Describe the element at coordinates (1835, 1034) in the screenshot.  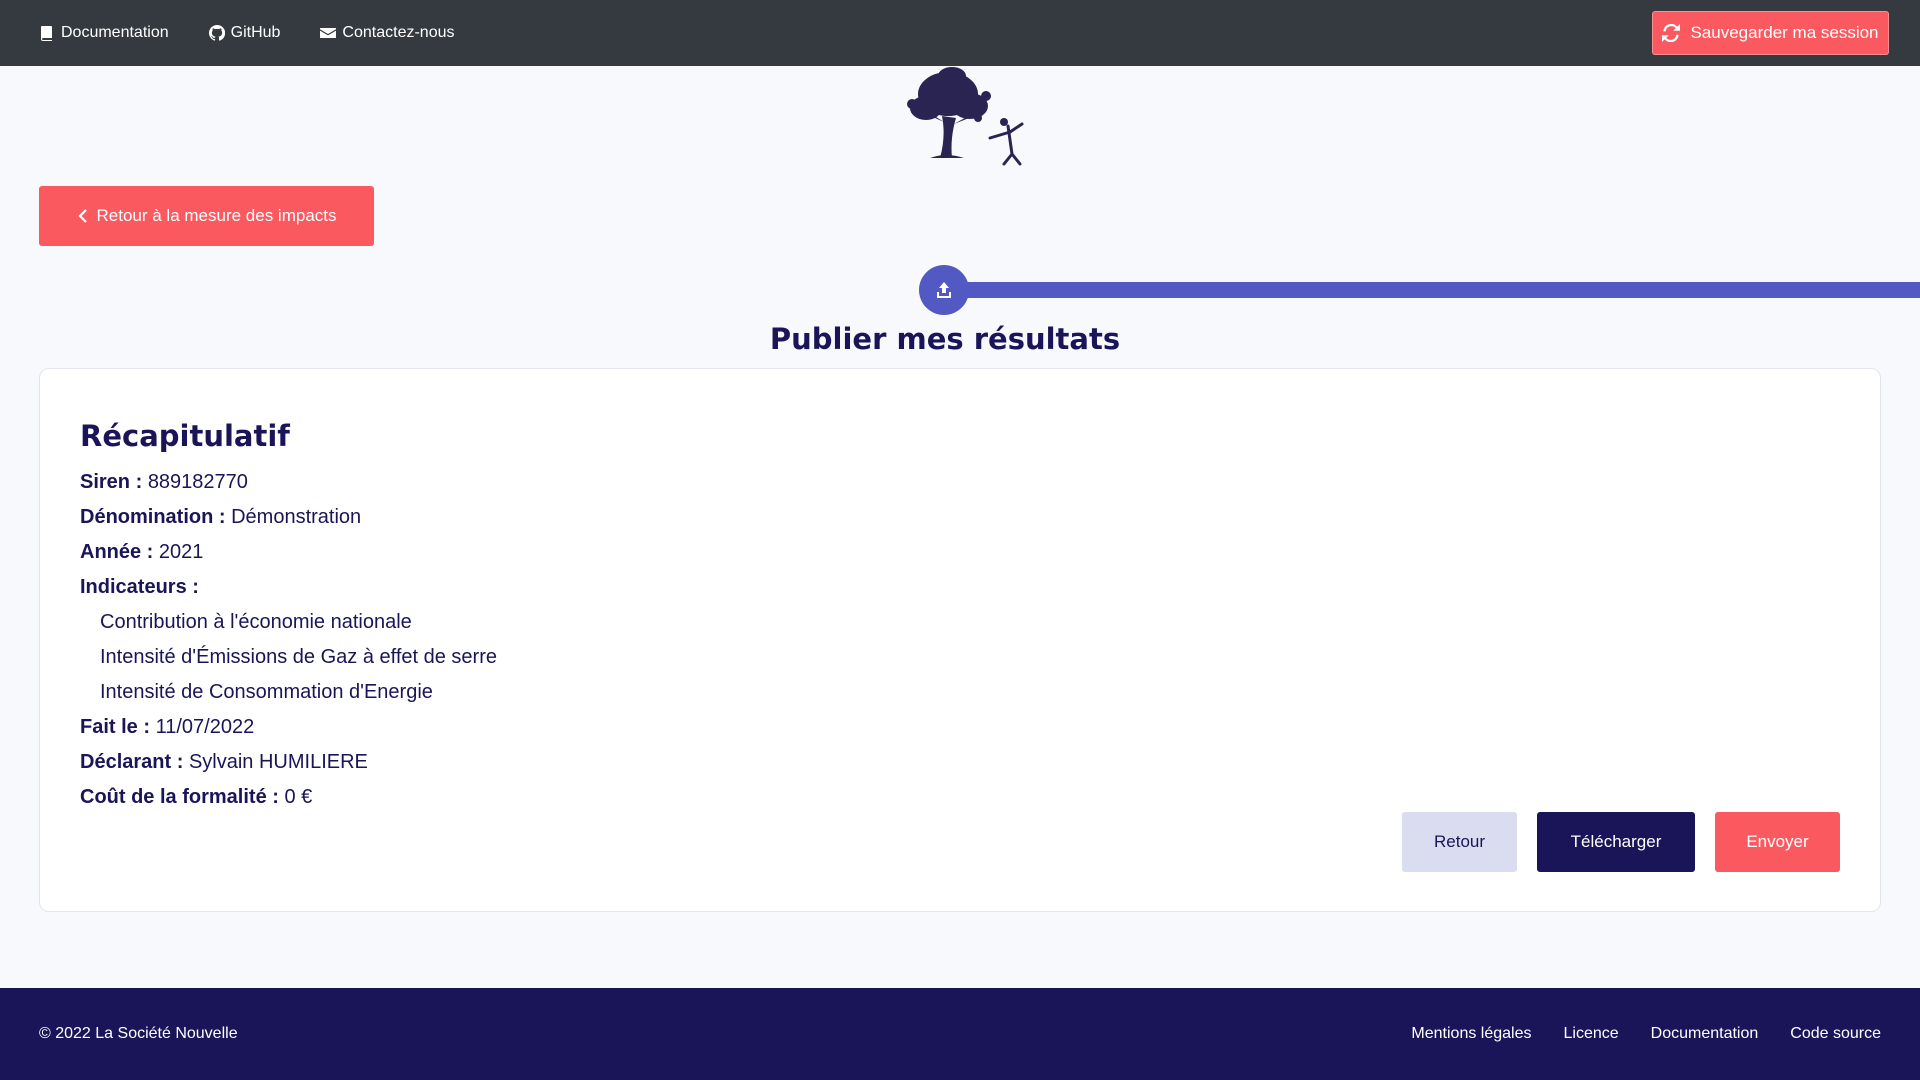
I see `footer-source-link: Code source` at that location.